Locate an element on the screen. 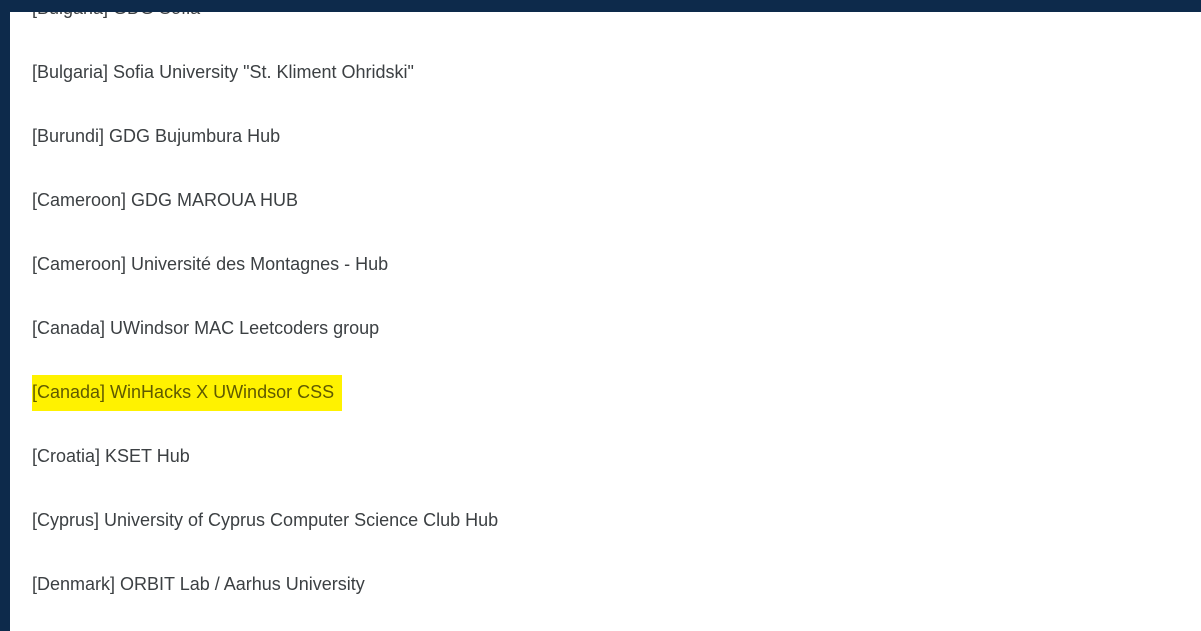  list-item-label: [Burundi] GDG Bujumbura Hub is located at coordinates (156, 136).